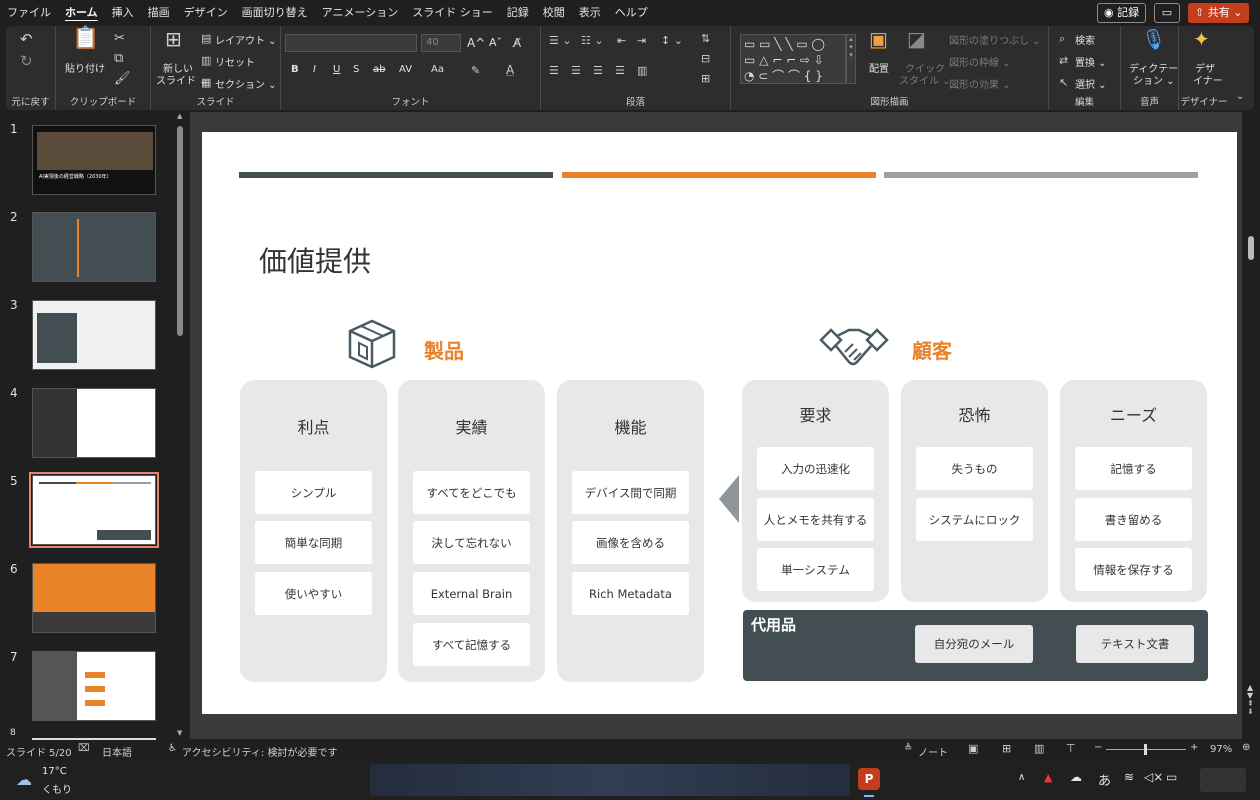 The image size is (1260, 800). I want to click on font-shrink-button: Aˇ, so click(495, 42).